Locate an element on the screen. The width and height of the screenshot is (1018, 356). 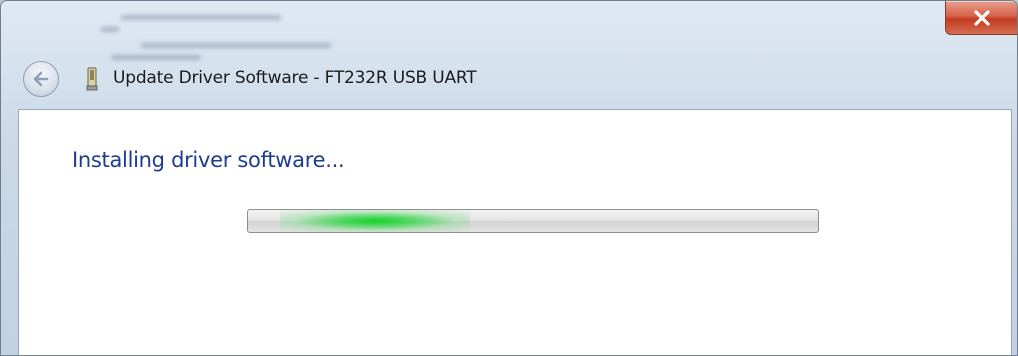
close-x-icon is located at coordinates (982, 17).